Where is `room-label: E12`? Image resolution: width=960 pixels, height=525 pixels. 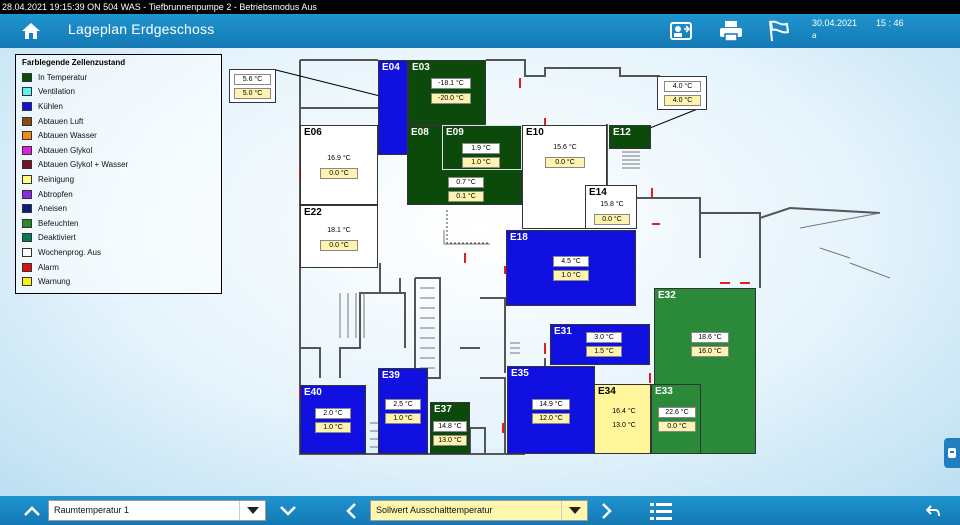
room-label: E12 is located at coordinates (622, 132).